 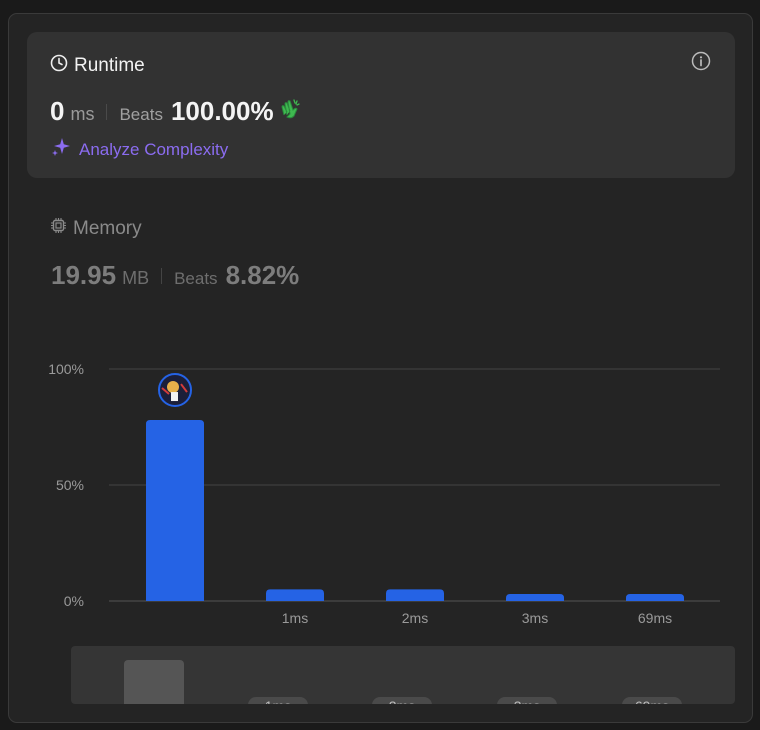 I want to click on x-tick-label: 2ms, so click(x=415, y=618).